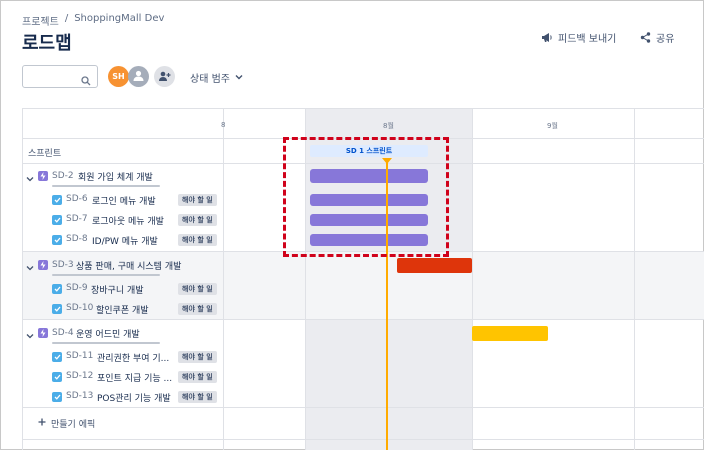 The height and width of the screenshot is (450, 704). I want to click on page-title: 로드맵, so click(47, 43).